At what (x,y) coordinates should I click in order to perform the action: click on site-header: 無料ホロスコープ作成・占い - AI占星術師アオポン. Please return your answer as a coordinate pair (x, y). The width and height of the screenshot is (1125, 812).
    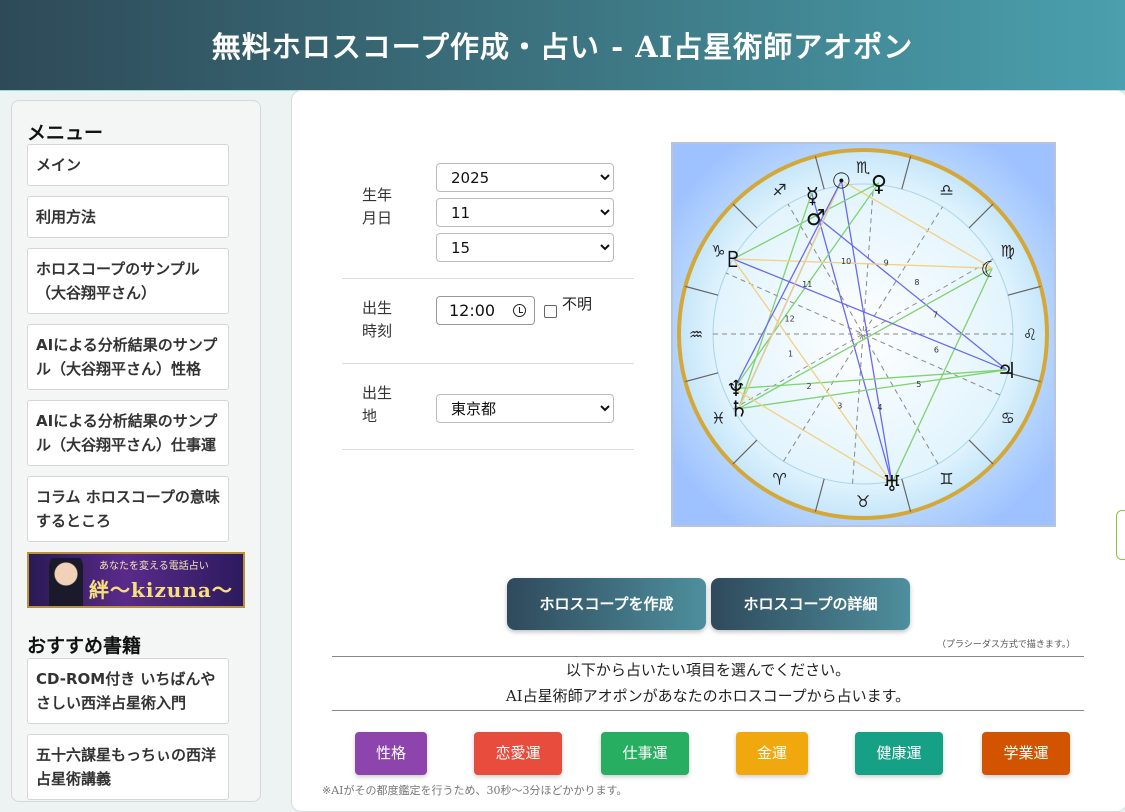
    Looking at the image, I should click on (562, 45).